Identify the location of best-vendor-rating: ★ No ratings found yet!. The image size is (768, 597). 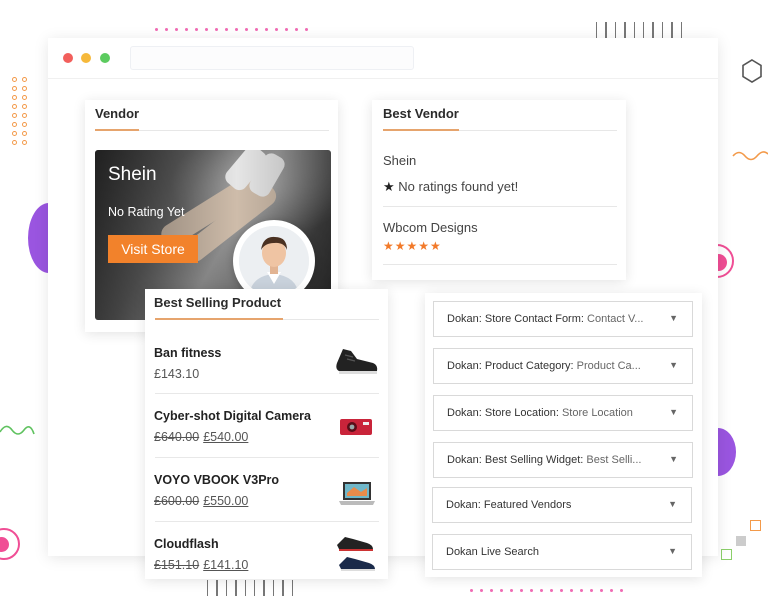
(450, 187).